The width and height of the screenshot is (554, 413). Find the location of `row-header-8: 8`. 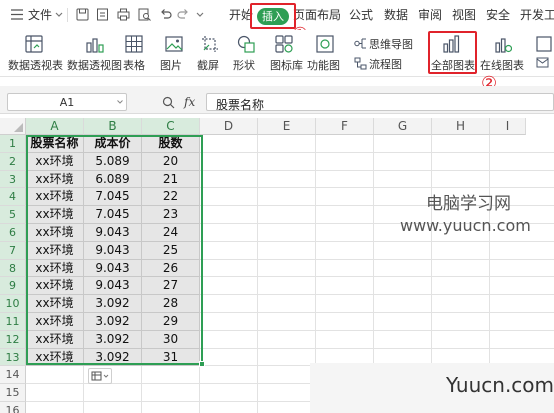

row-header-8: 8 is located at coordinates (13, 268).